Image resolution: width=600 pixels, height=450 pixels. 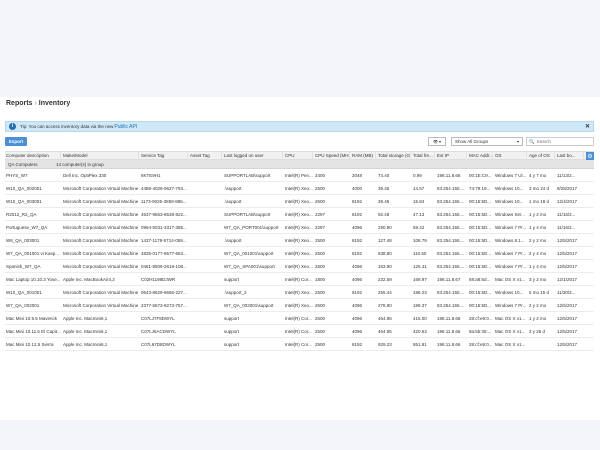 What do you see at coordinates (24, 292) in the screenshot?
I see `table-cell: W10_QA_001001` at bounding box center [24, 292].